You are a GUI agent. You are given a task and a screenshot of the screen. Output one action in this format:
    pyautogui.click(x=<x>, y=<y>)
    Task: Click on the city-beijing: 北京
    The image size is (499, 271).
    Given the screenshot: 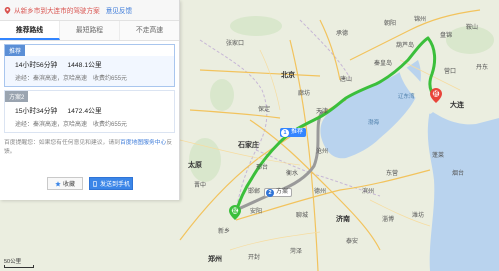 What is the action you would take?
    pyautogui.click(x=288, y=75)
    